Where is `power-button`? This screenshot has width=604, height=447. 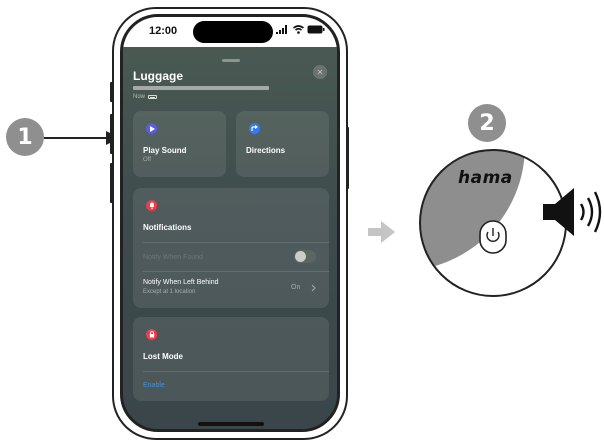
power-button is located at coordinates (493, 237).